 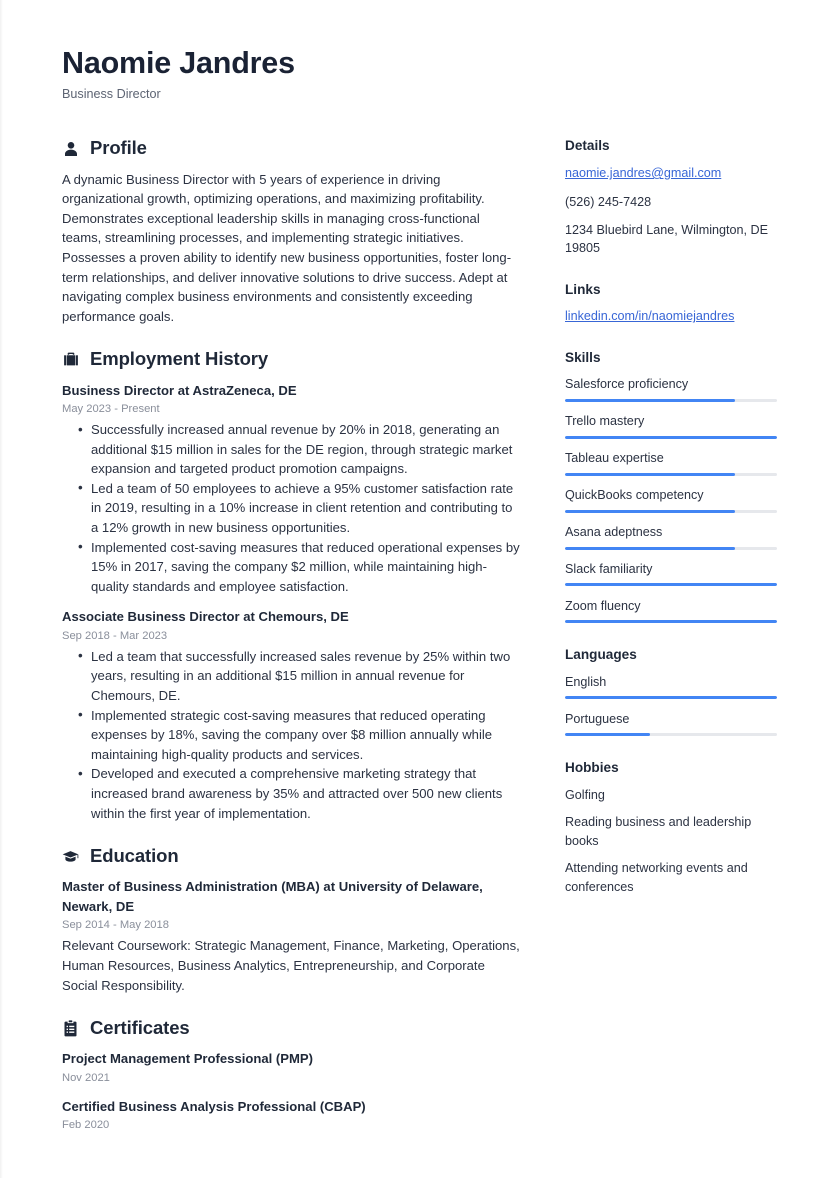 What do you see at coordinates (671, 462) in the screenshot?
I see `skill-item: Tableau expertise` at bounding box center [671, 462].